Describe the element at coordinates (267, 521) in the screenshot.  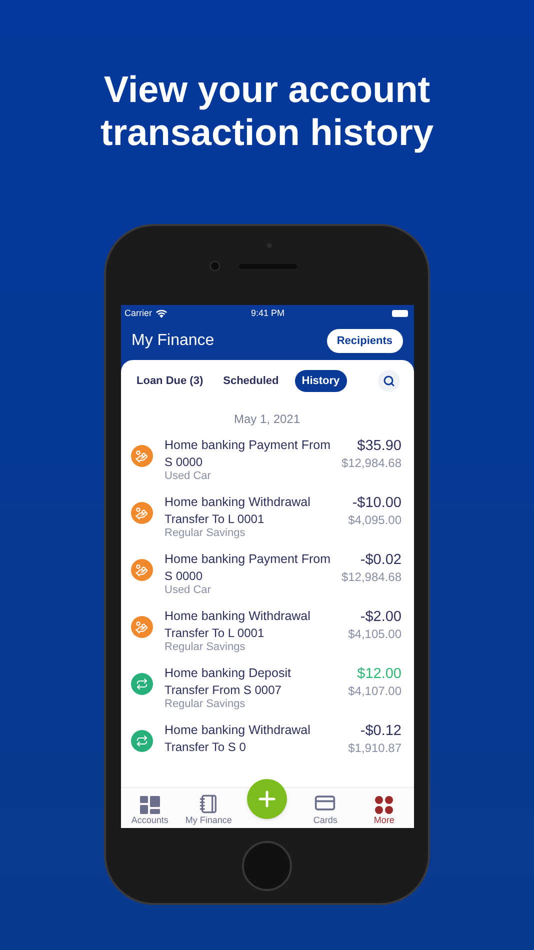
I see `transaction-row: Home banking Withdrawal Transfer To L 0001 Regular Savings -$10.00 $4,095.00` at that location.